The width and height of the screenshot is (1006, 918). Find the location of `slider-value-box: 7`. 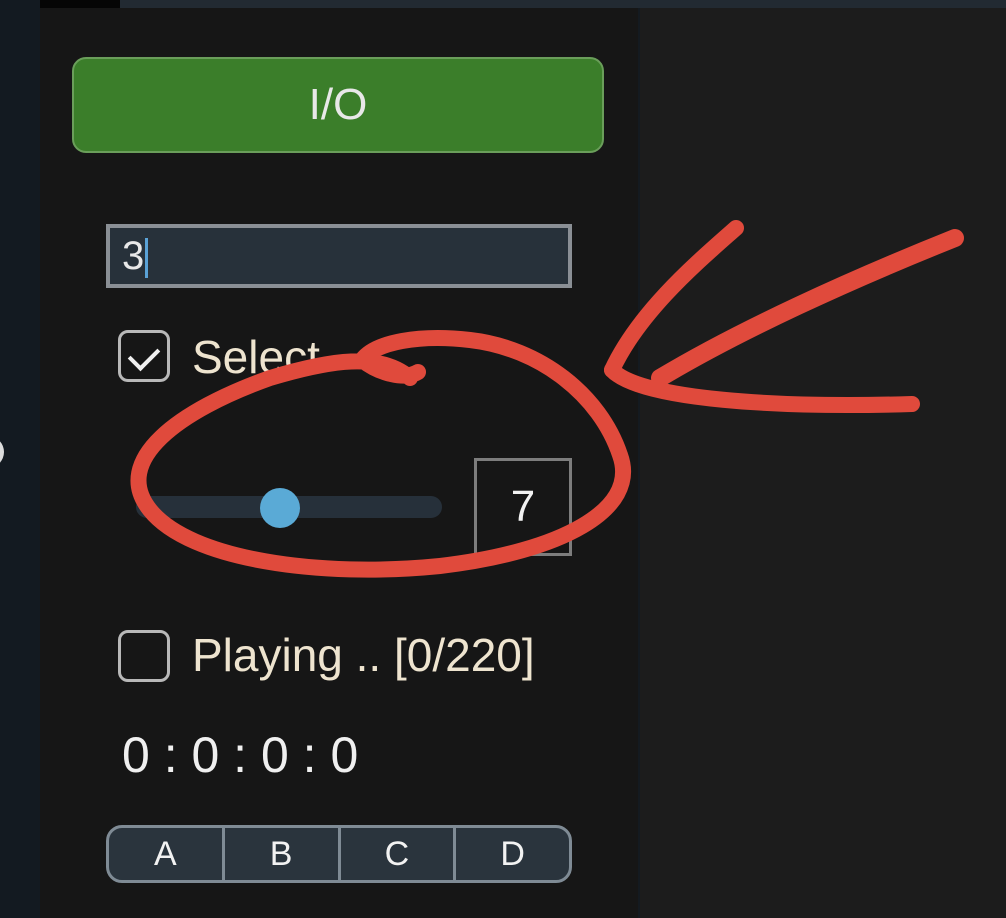

slider-value-box: 7 is located at coordinates (523, 507).